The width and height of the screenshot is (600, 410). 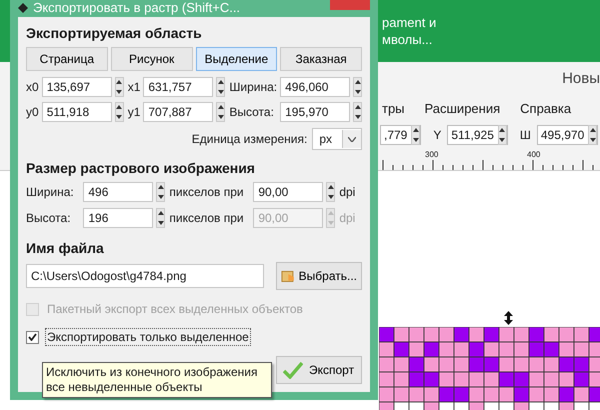 What do you see at coordinates (477, 135) in the screenshot?
I see `coordinate-field: 511,925` at bounding box center [477, 135].